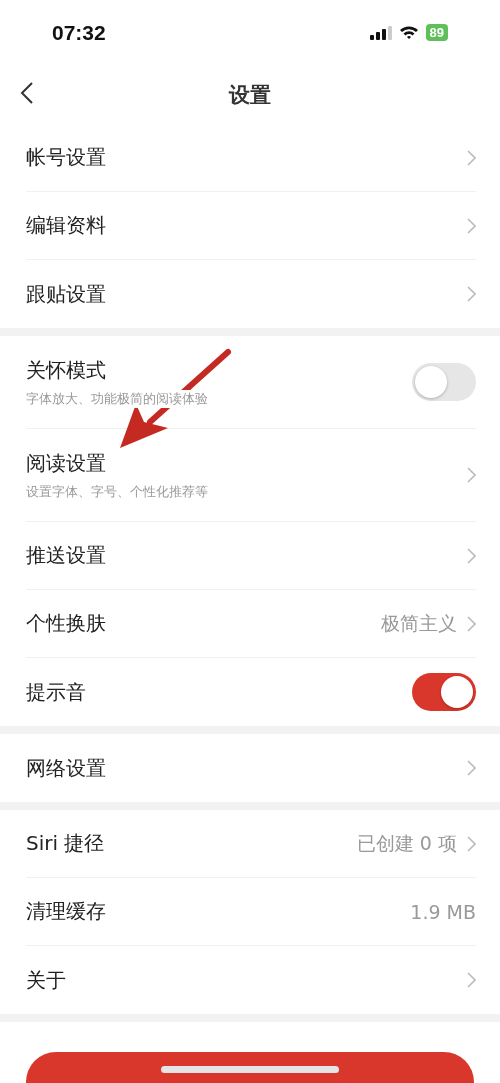  I want to click on row-value: 1.9 MB, so click(443, 911).